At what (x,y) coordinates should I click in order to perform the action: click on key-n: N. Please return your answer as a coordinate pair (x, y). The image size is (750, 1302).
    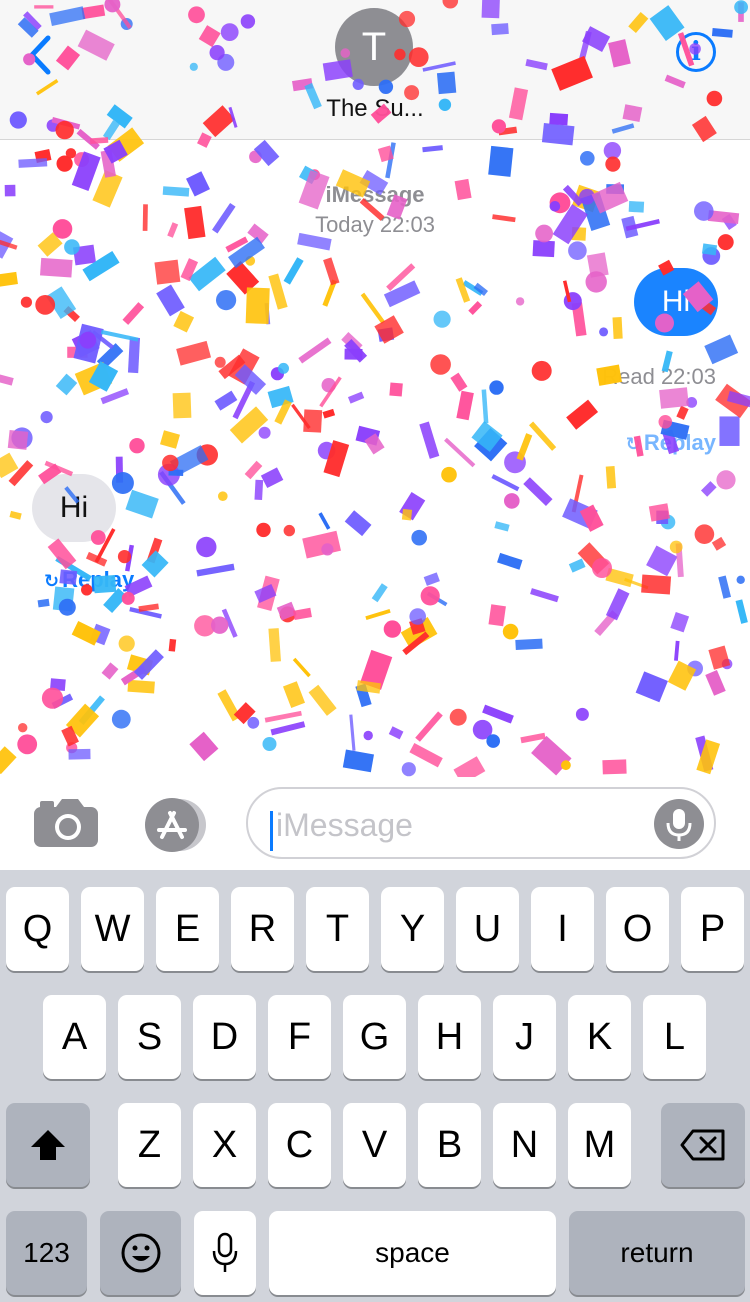
    Looking at the image, I should click on (524, 1145).